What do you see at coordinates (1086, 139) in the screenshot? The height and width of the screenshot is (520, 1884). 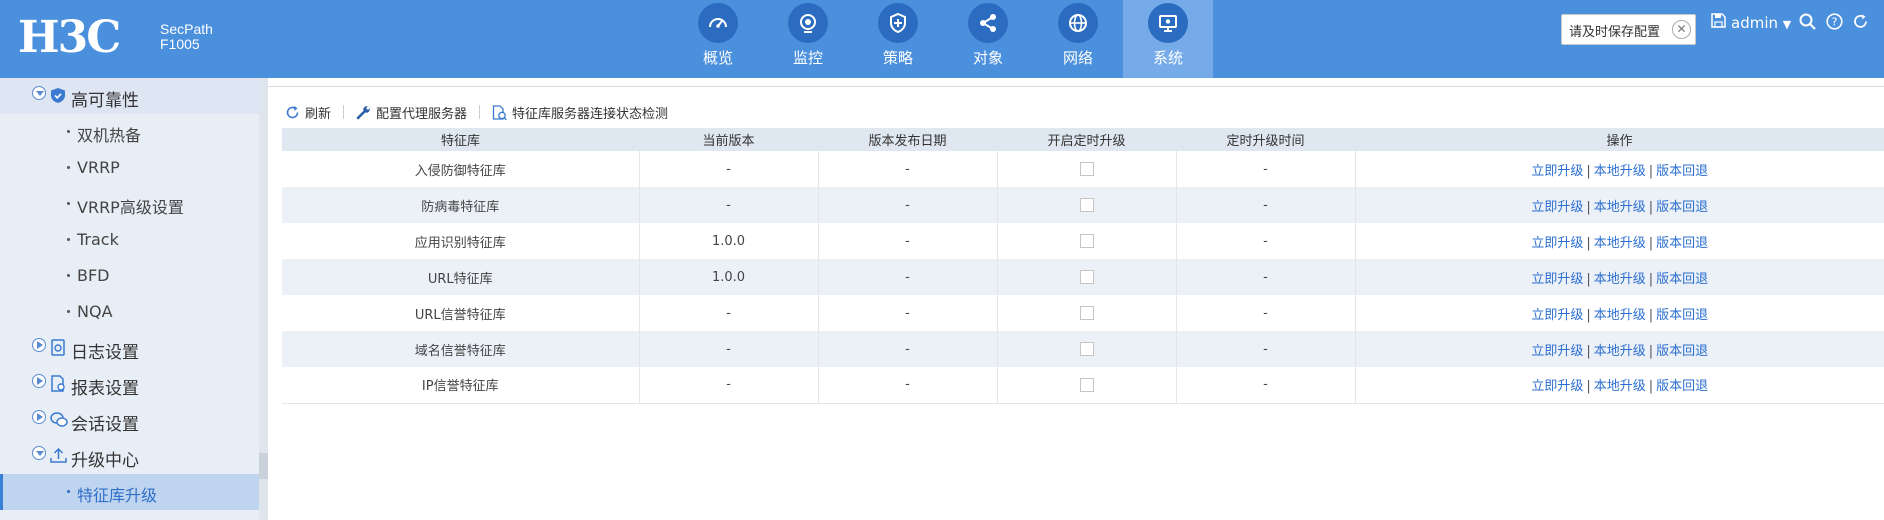 I see `column-header: 开启定时升级` at bounding box center [1086, 139].